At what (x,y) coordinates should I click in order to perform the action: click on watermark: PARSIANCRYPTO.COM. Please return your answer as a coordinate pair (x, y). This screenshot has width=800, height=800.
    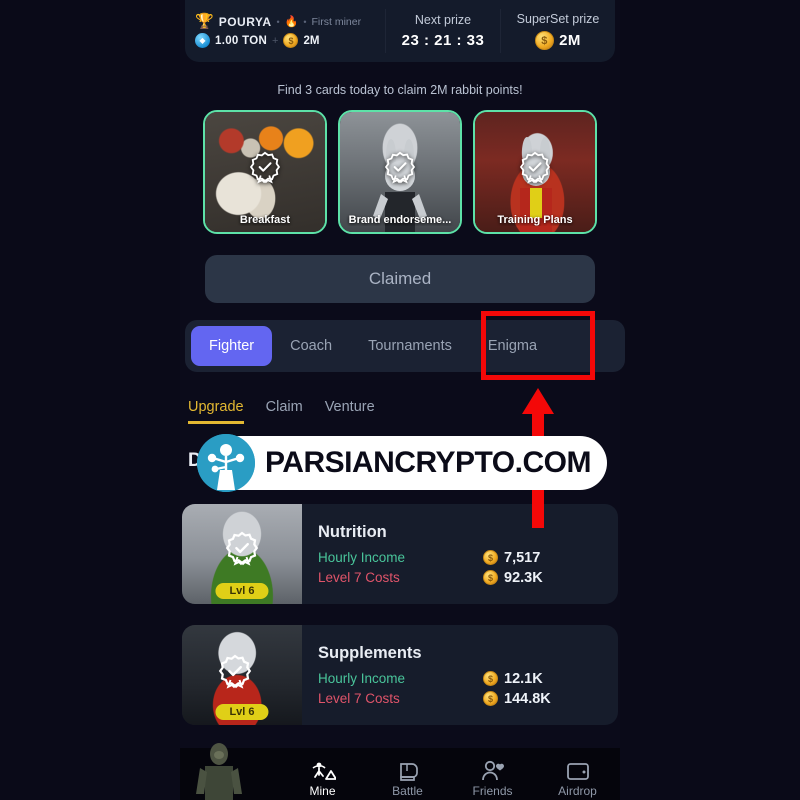
    Looking at the image, I should click on (402, 463).